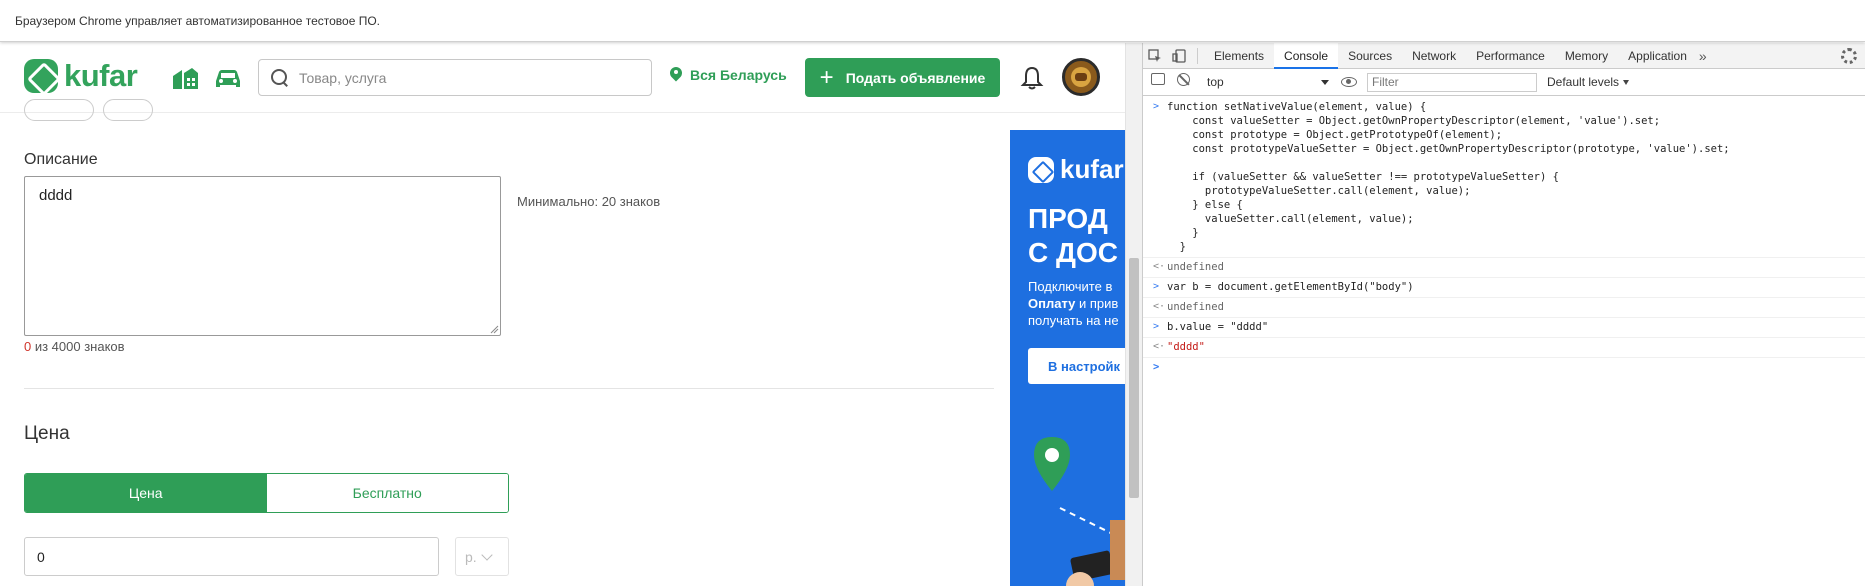 This screenshot has height=586, width=1865. What do you see at coordinates (1197, 55) in the screenshot?
I see `toolbar-separator` at bounding box center [1197, 55].